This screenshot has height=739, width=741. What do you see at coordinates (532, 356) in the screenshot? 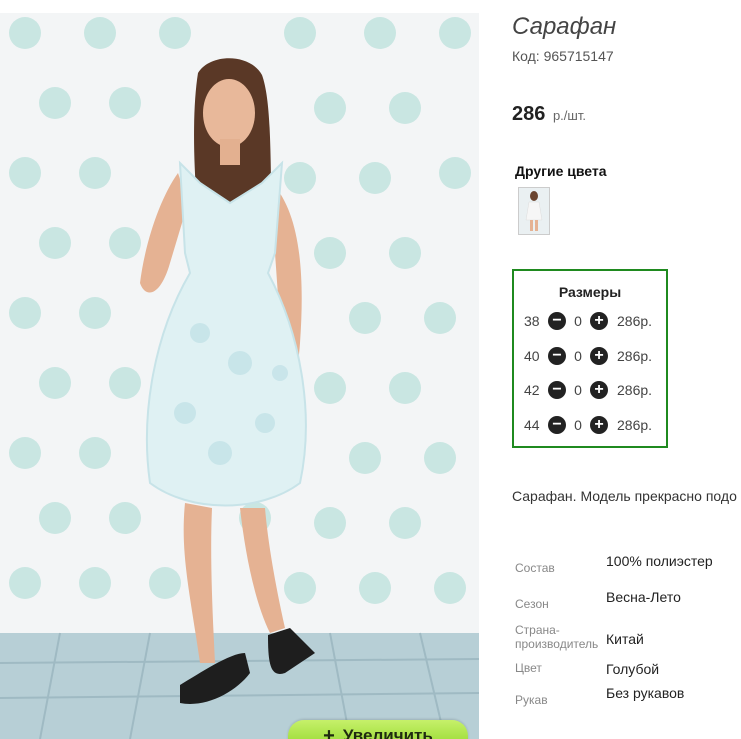
I see `size-label: 40` at bounding box center [532, 356].